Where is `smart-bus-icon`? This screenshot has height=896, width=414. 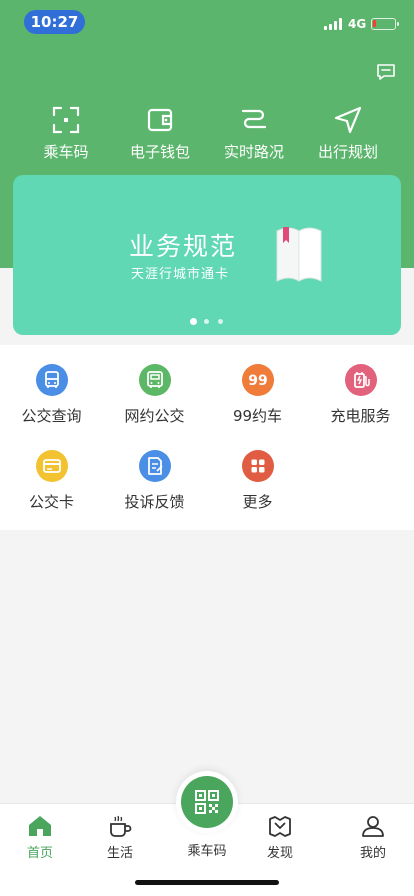
smart-bus-icon is located at coordinates (154, 380).